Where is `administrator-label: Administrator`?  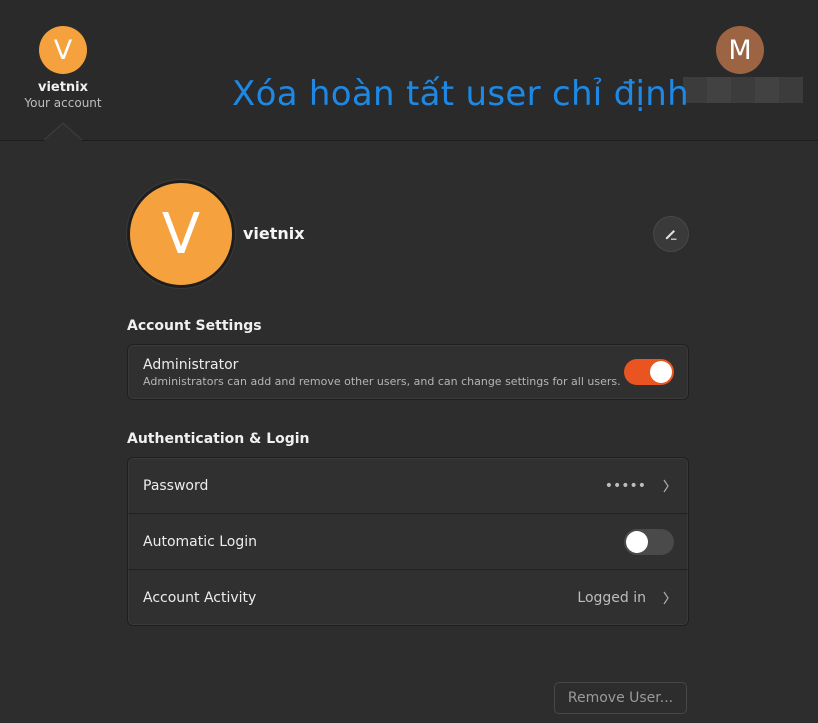 administrator-label: Administrator is located at coordinates (191, 365).